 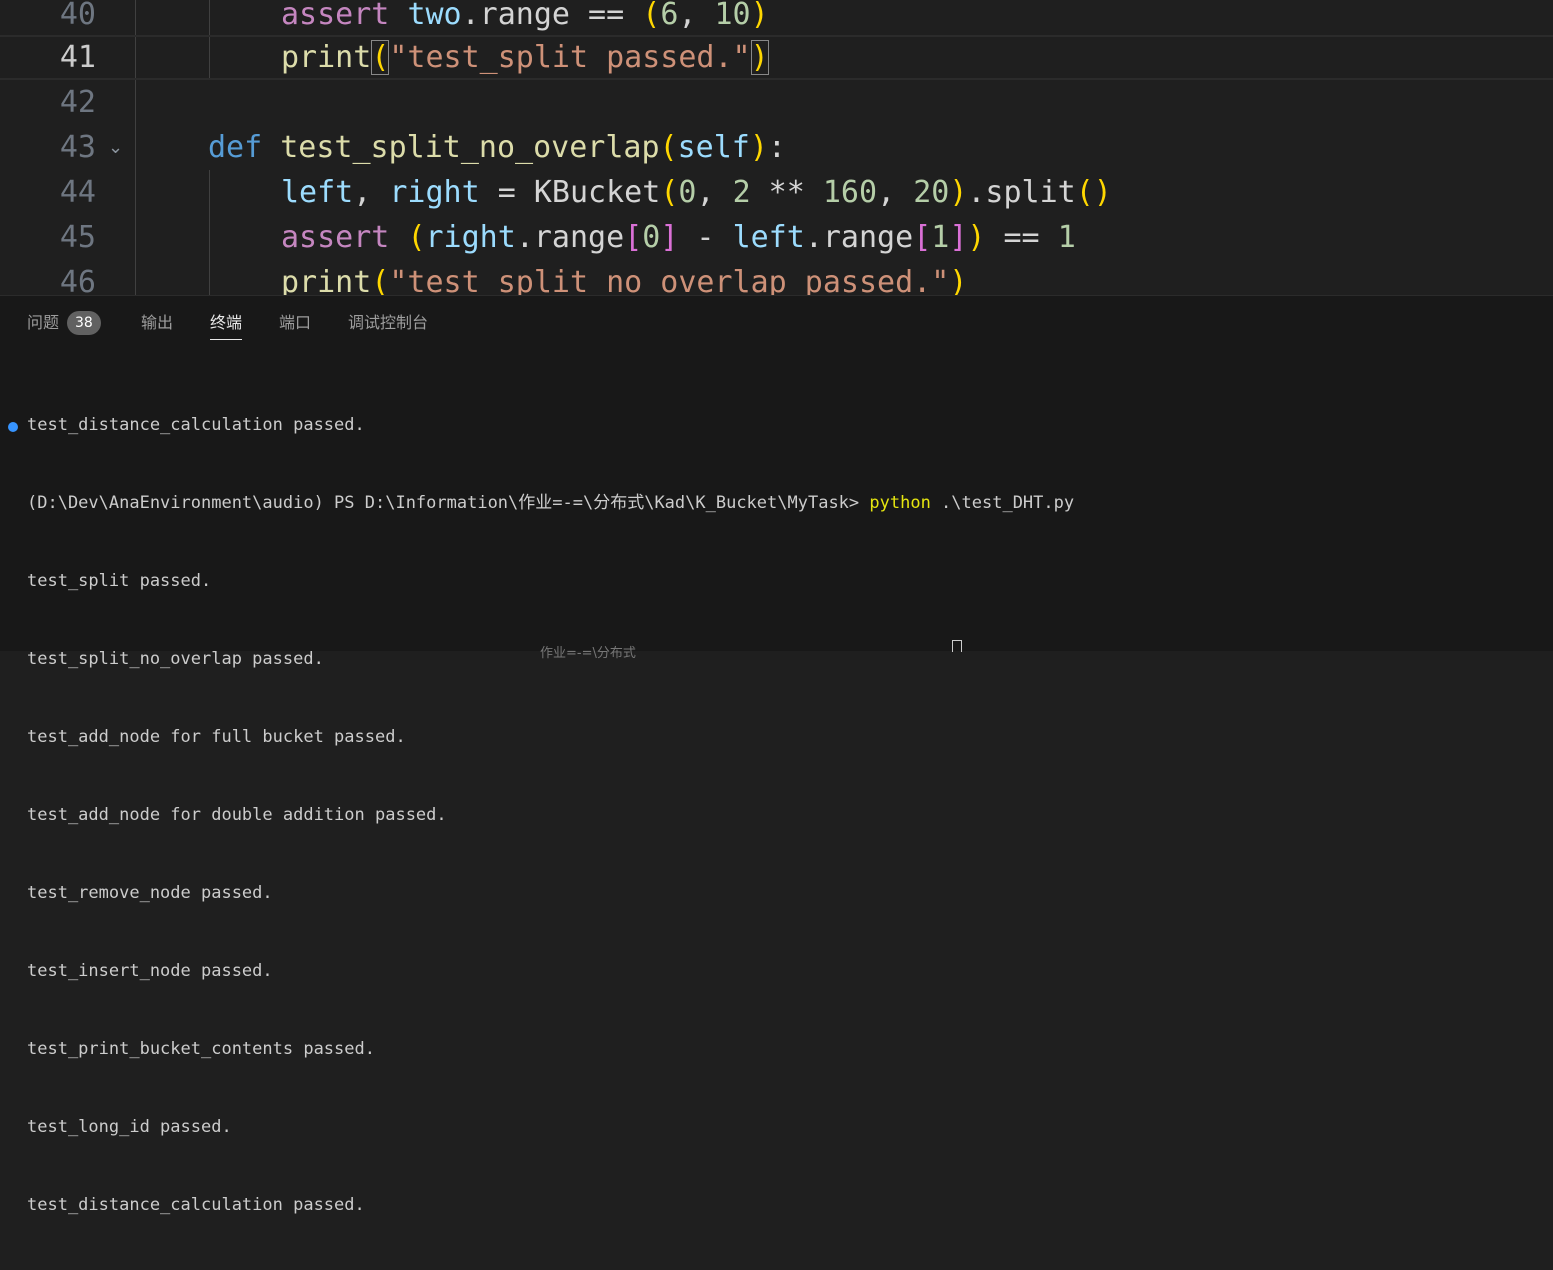 I want to click on code-token: 10, so click(x=732, y=16).